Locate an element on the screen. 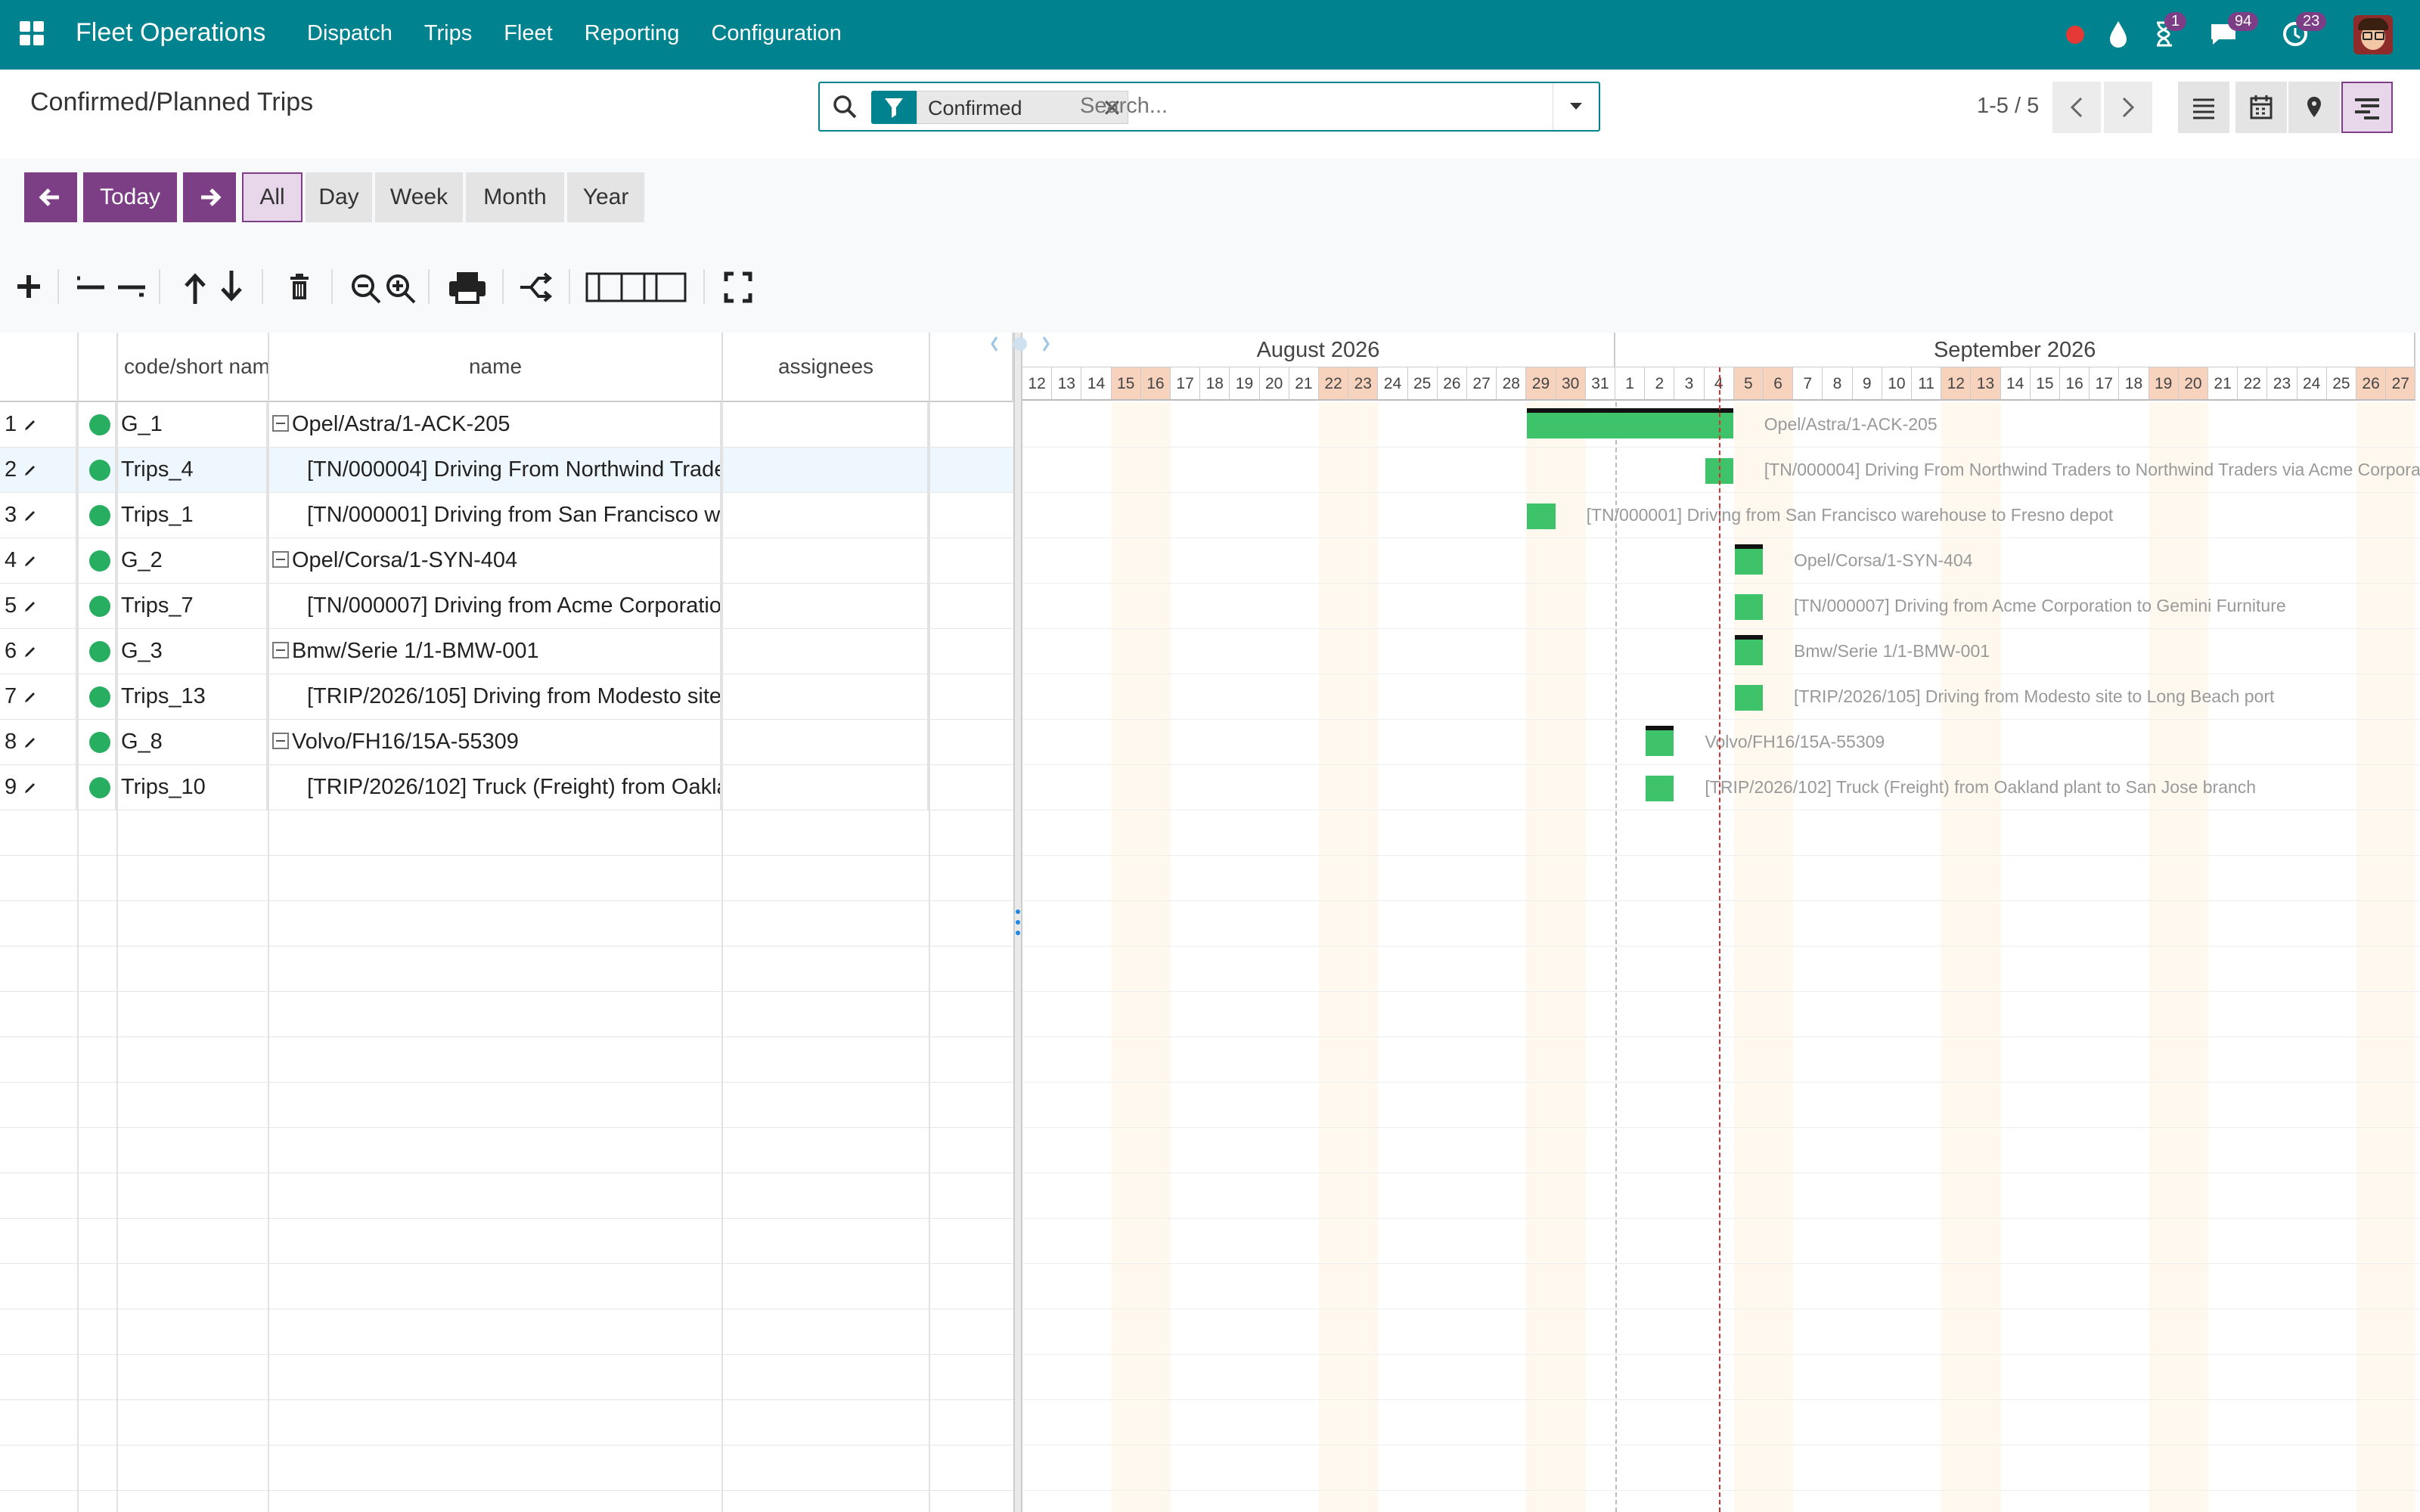 This screenshot has width=2420, height=1512. previous-period-button is located at coordinates (50, 197).